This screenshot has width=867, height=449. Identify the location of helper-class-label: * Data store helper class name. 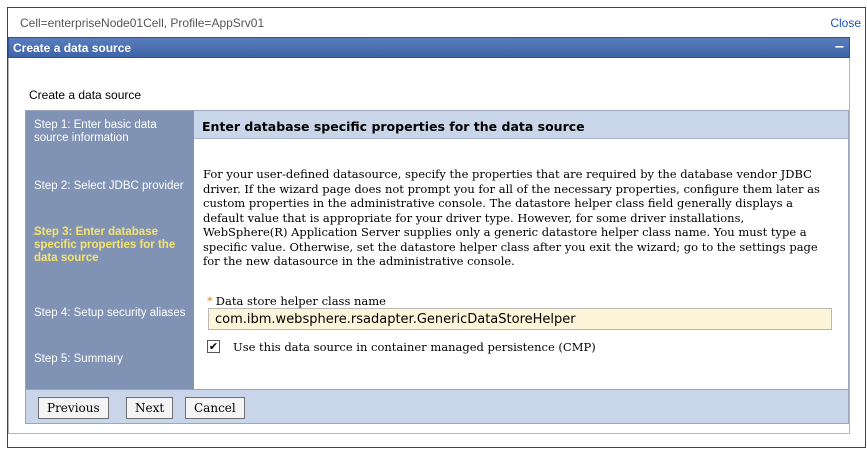
(296, 301).